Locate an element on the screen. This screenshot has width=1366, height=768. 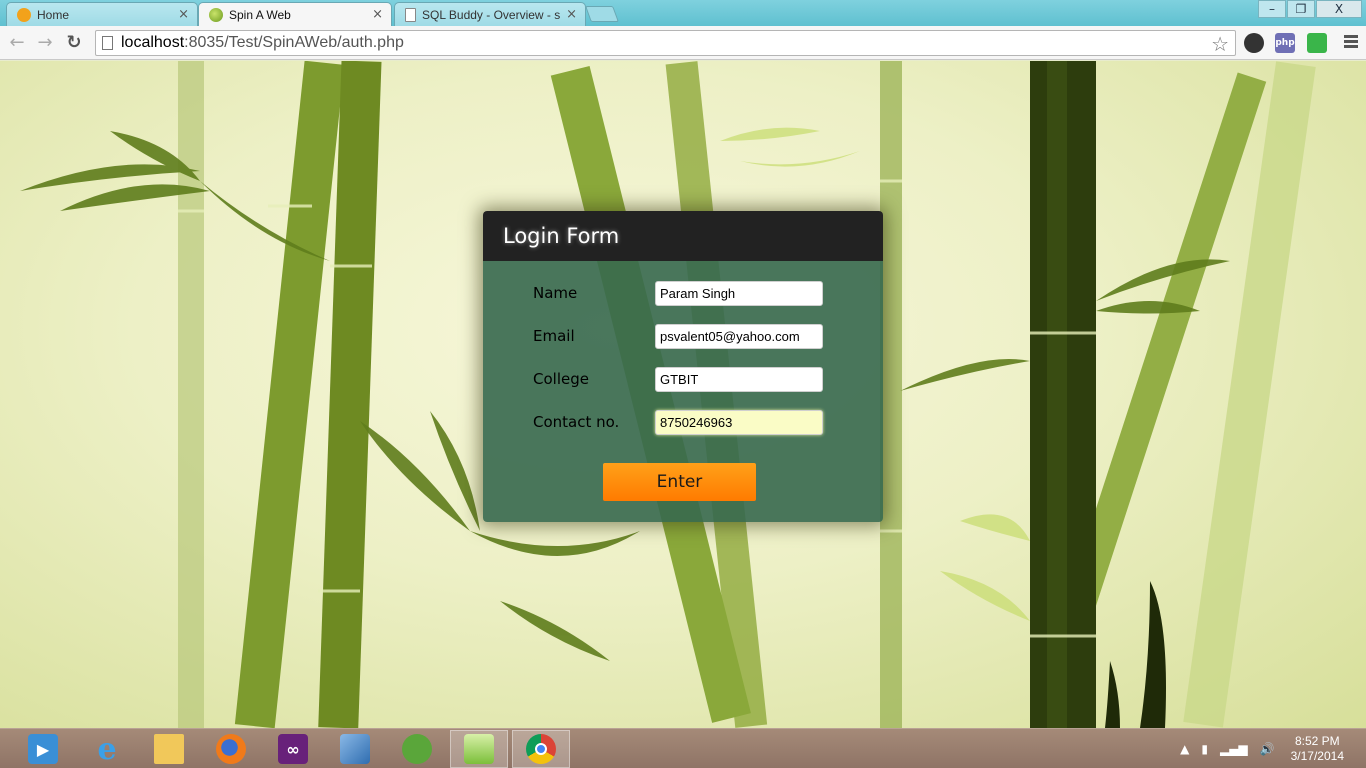
bookmark-star-icon: ☆ is located at coordinates (1220, 44).